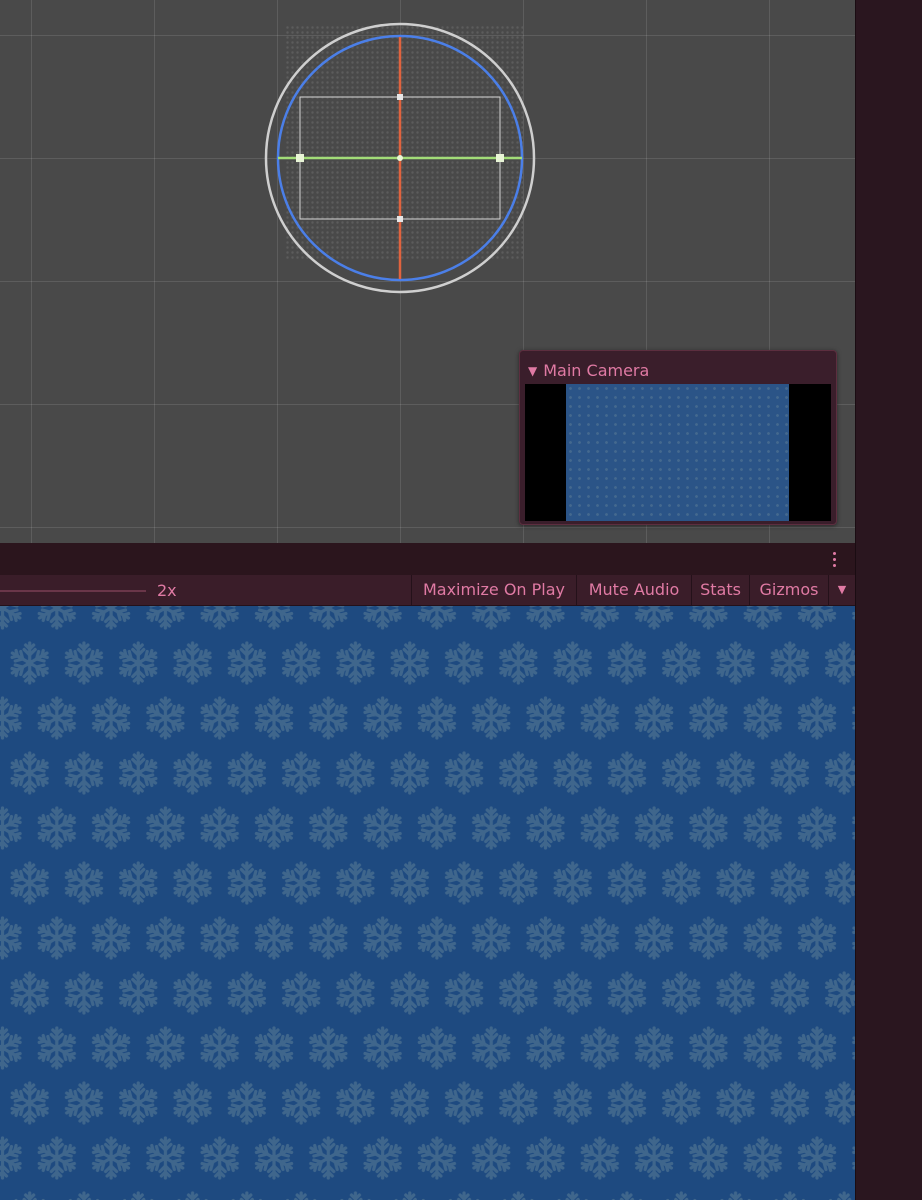  Describe the element at coordinates (532, 371) in the screenshot. I see `foldout-triangle-icon: ▼` at that location.